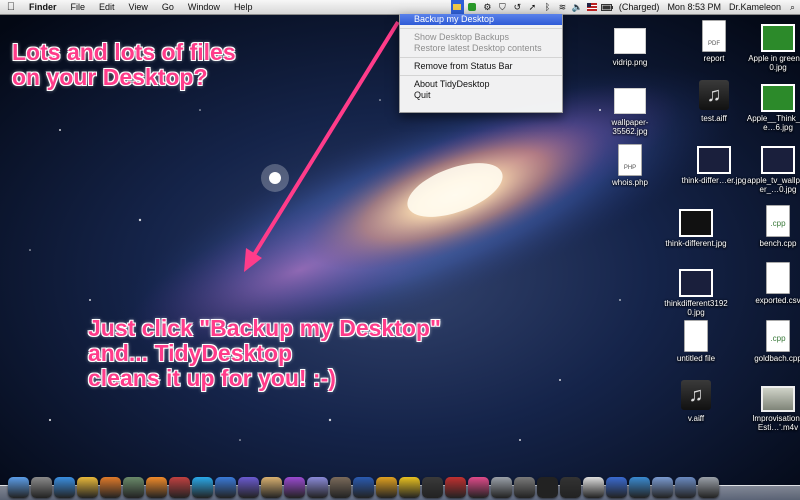  What do you see at coordinates (772, 50) in the screenshot?
I see `desktop-file-icon: Apple in green…0.jpg` at bounding box center [772, 50].